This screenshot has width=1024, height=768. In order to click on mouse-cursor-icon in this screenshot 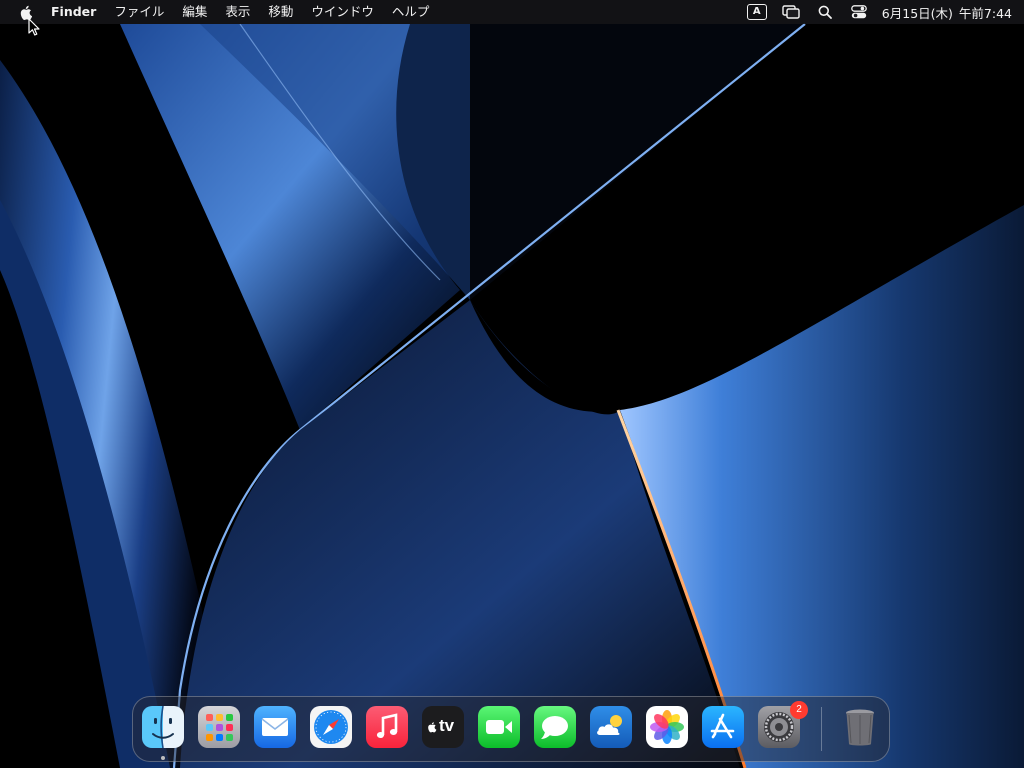, I will do `click(34, 29)`.